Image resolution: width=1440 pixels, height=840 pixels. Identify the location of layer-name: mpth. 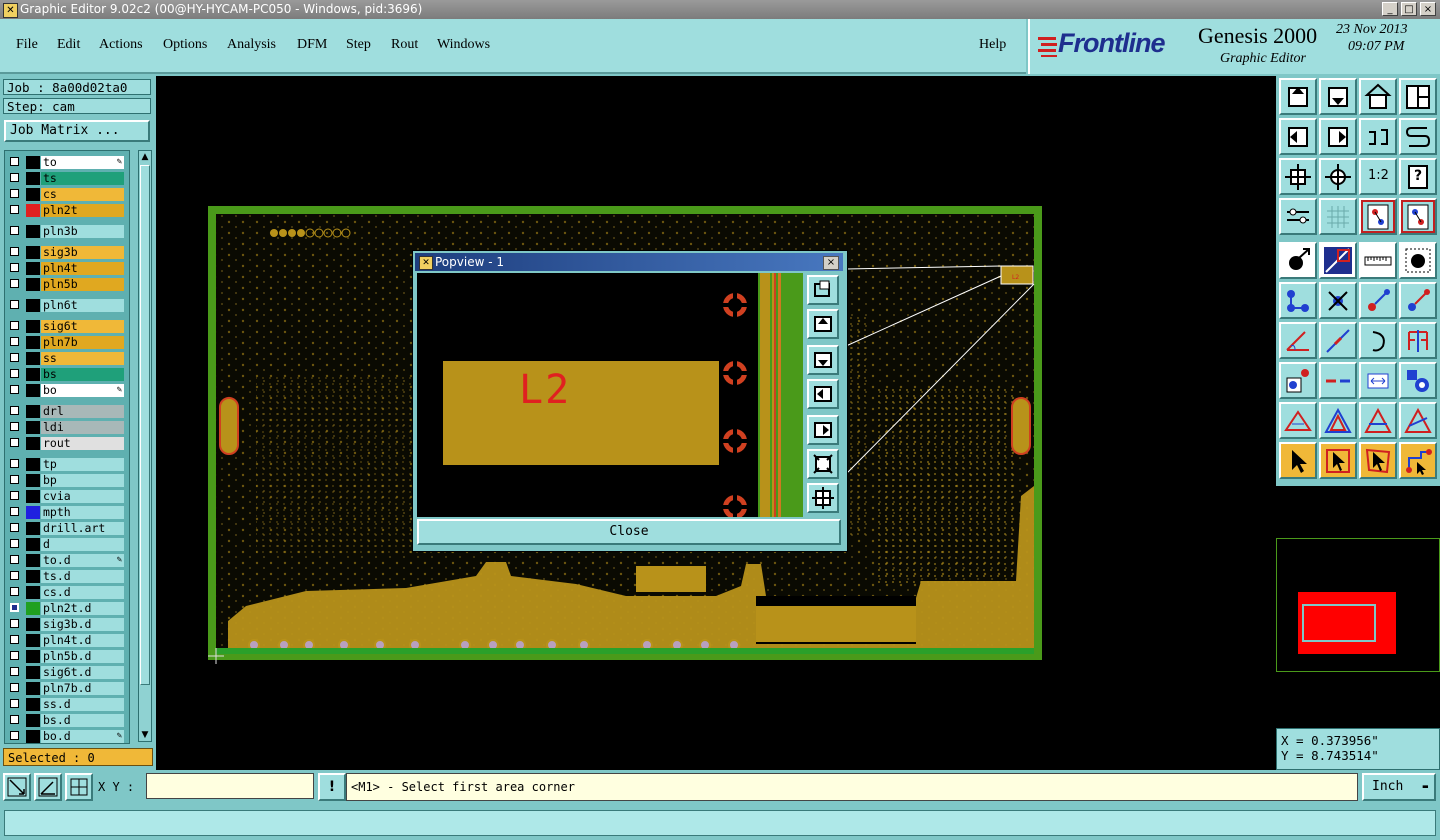
(82, 512).